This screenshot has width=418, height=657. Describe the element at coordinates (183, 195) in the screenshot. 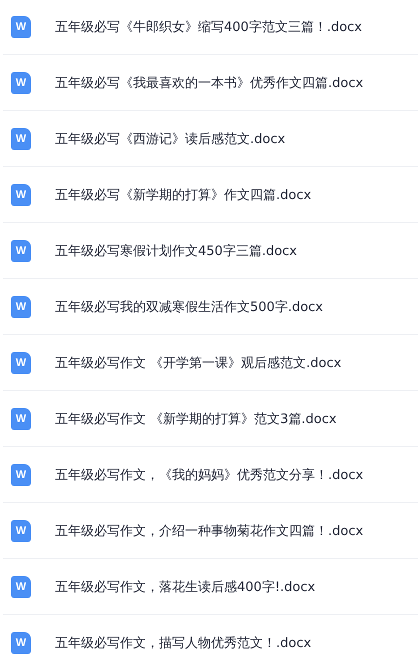

I see `file-name: 五年级必写《新学期的打算》作文四篇.docx` at that location.